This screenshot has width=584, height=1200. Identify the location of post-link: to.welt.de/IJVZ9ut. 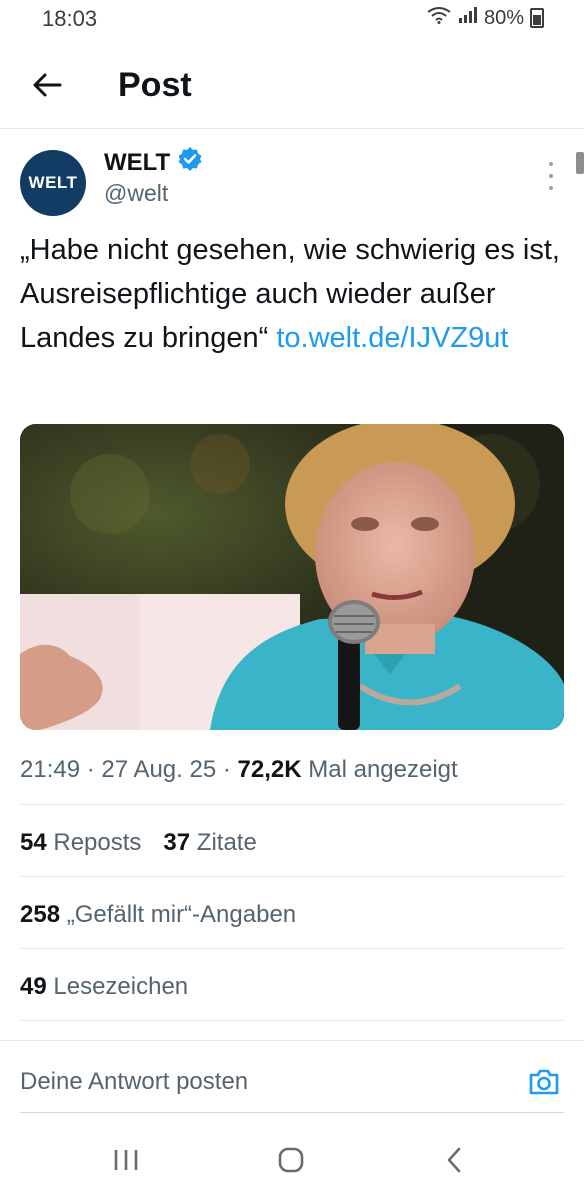
(392, 338).